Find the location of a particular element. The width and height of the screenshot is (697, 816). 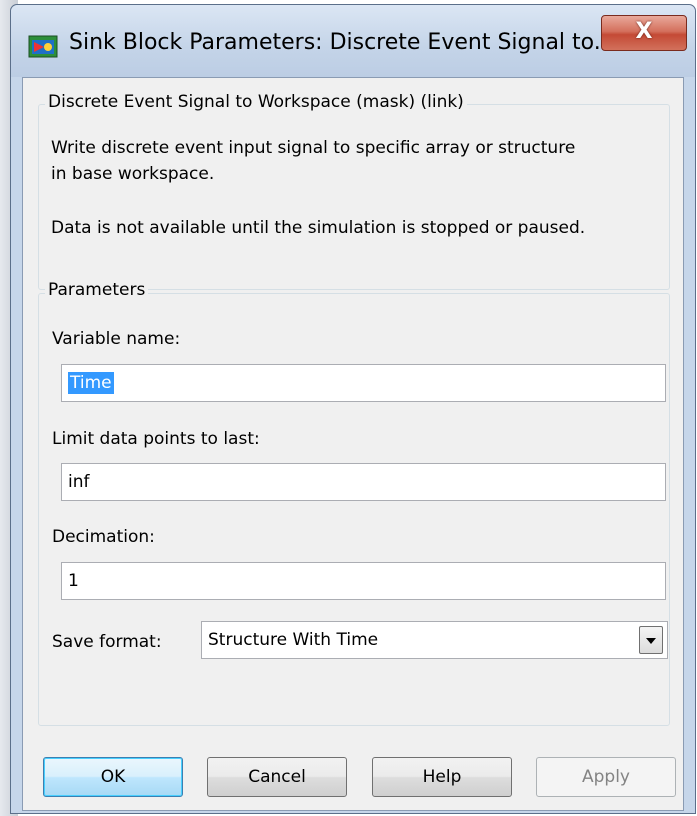

close-icon: X is located at coordinates (644, 31).